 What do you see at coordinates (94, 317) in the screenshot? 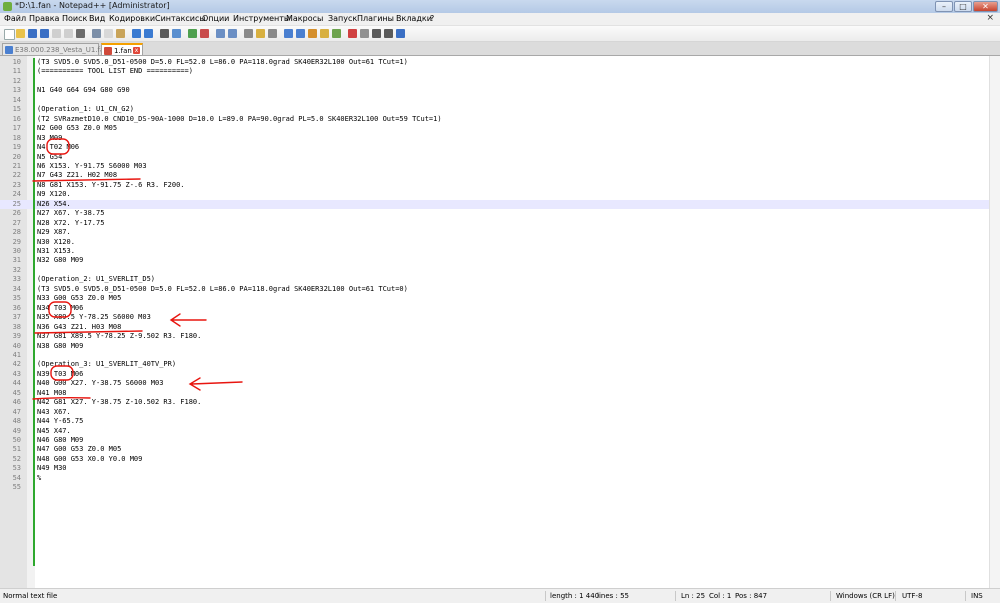
I see `line-text: N35 X89.5 Y-78.25 S6000 M03` at bounding box center [94, 317].